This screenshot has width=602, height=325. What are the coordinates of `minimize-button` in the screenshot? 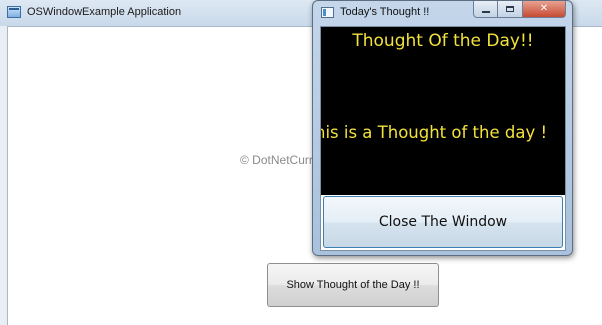 It's located at (485, 9).